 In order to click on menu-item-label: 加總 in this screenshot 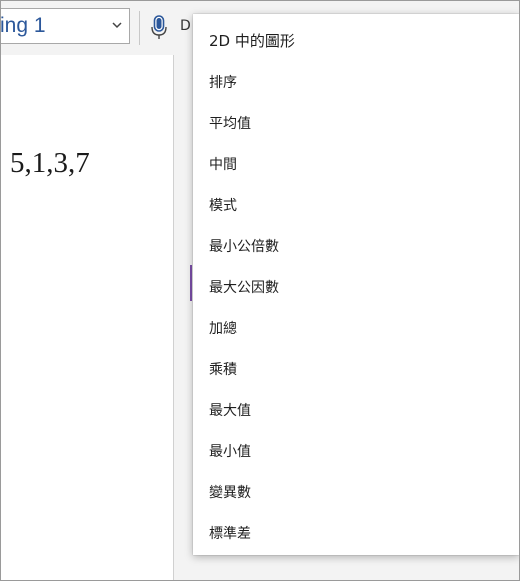, I will do `click(223, 328)`.